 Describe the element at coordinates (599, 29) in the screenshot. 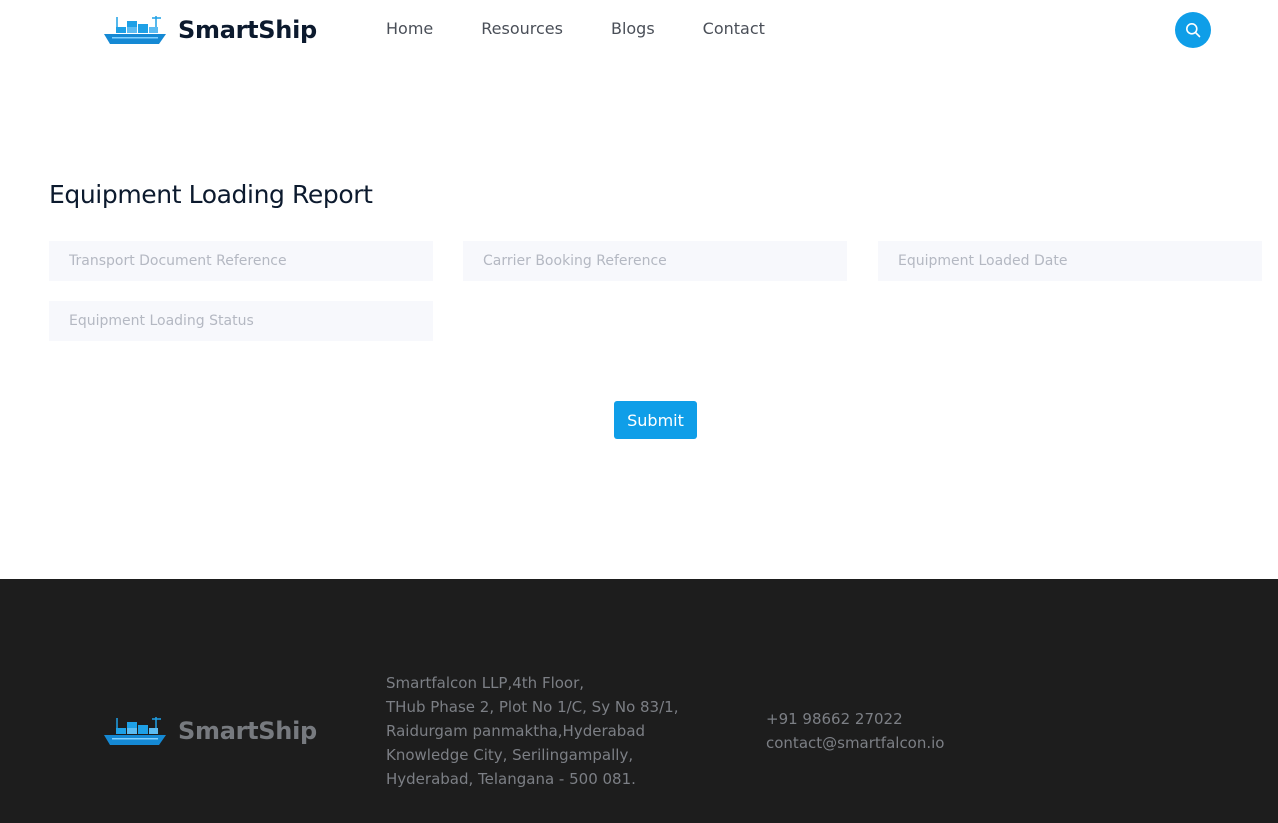

I see `main-nav: Home Resources Blogs Contact` at that location.